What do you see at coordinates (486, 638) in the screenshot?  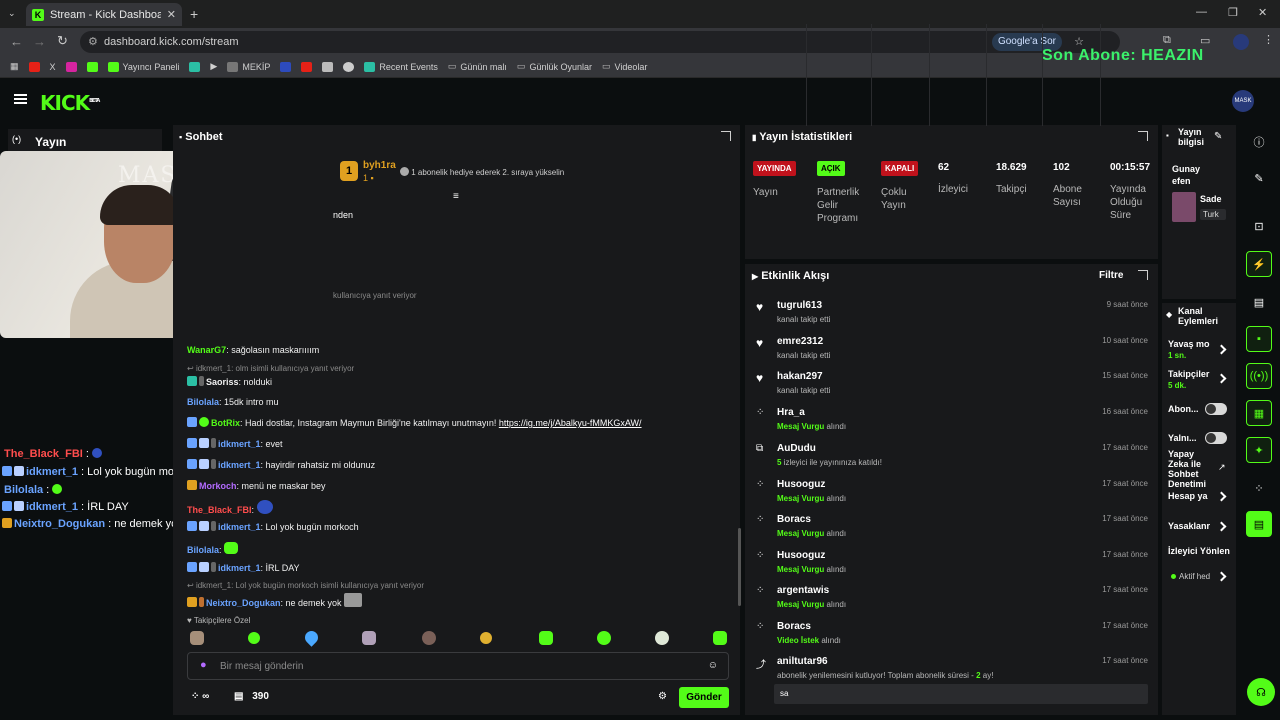 I see `emote-crown-icon` at bounding box center [486, 638].